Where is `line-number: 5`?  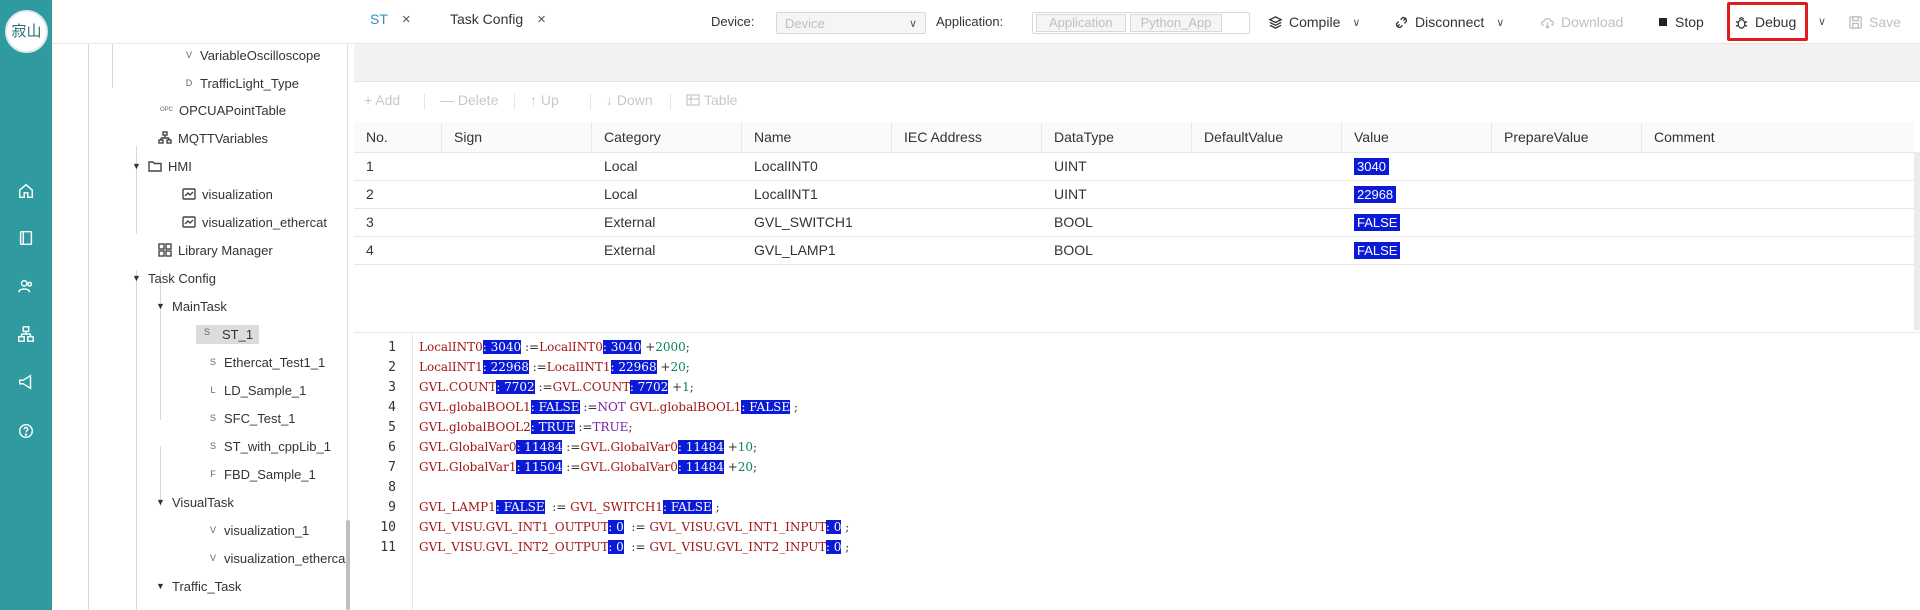
line-number: 5 is located at coordinates (392, 427).